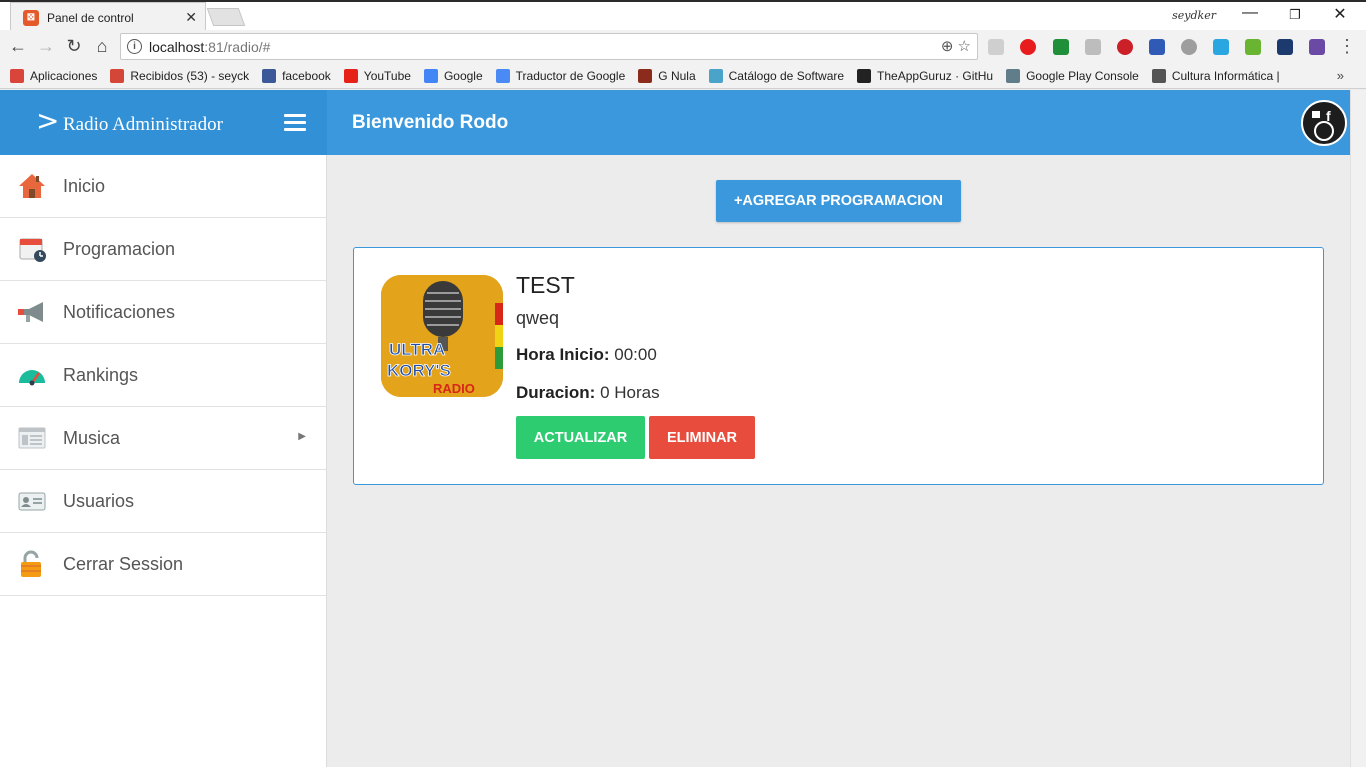 This screenshot has width=1366, height=767. What do you see at coordinates (32, 186) in the screenshot?
I see `home-icon` at bounding box center [32, 186].